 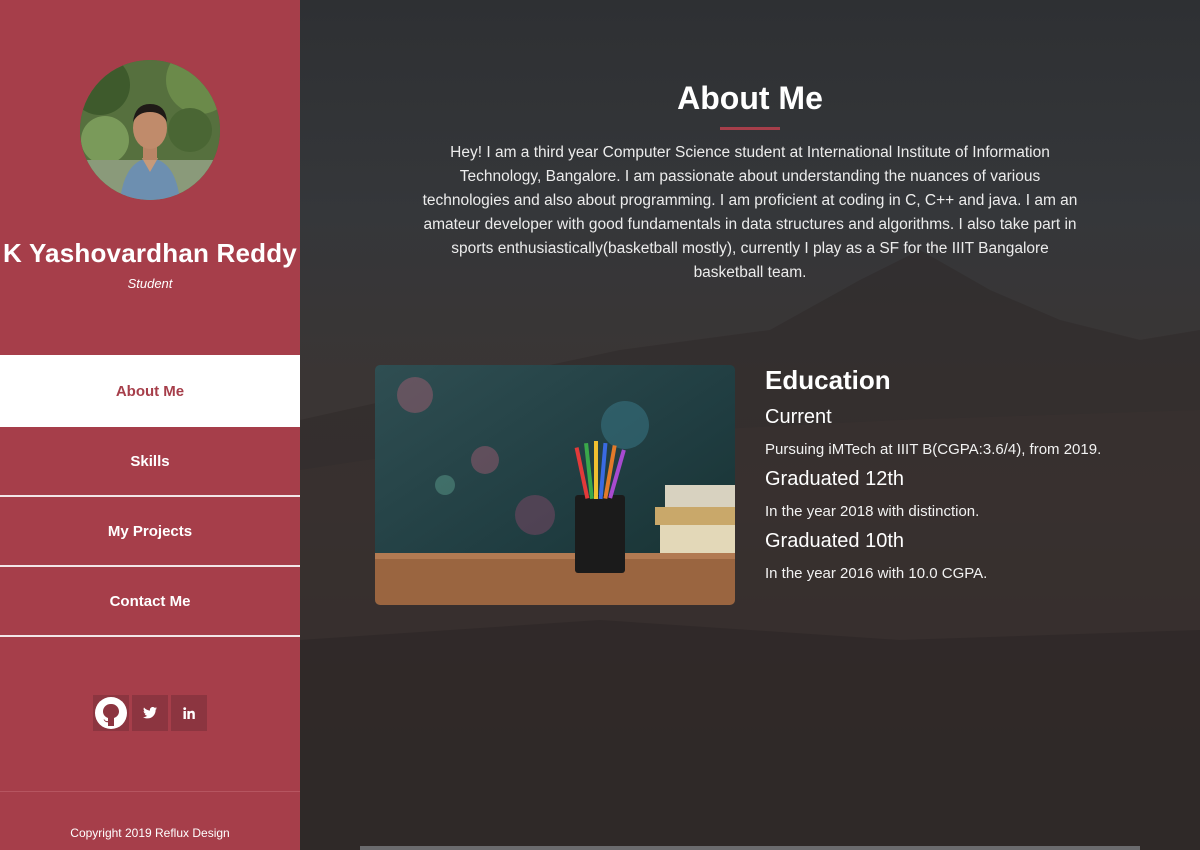 What do you see at coordinates (876, 573) in the screenshot?
I see `education-entry-detail: In the year 2016 with 10.0 CGPA.` at bounding box center [876, 573].